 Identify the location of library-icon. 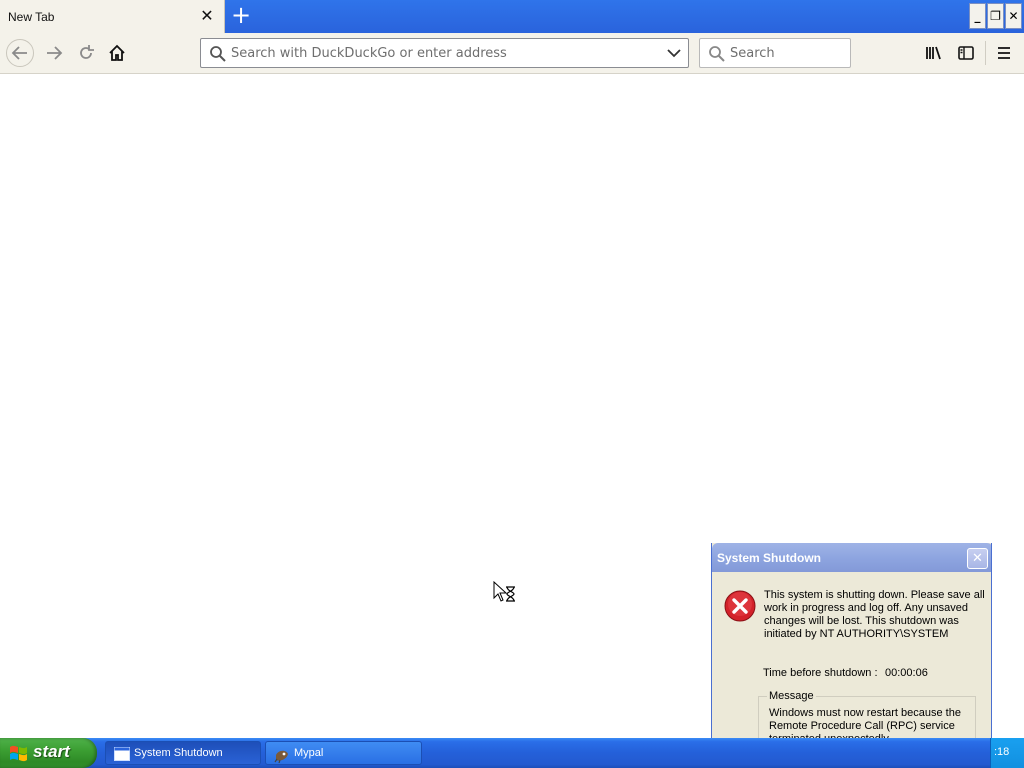
(933, 53).